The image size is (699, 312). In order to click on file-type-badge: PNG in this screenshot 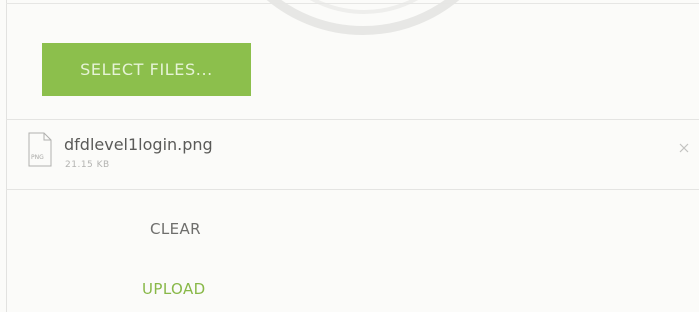, I will do `click(37, 157)`.